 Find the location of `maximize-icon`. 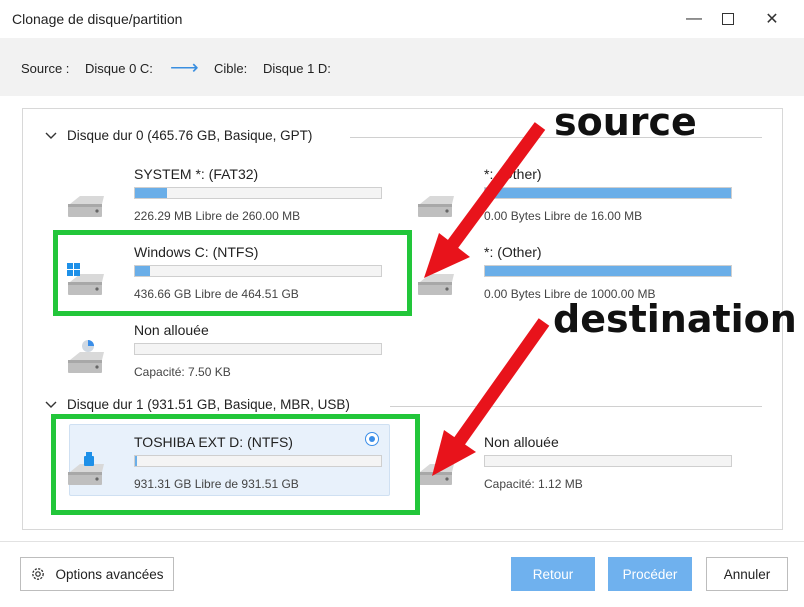

maximize-icon is located at coordinates (728, 19).